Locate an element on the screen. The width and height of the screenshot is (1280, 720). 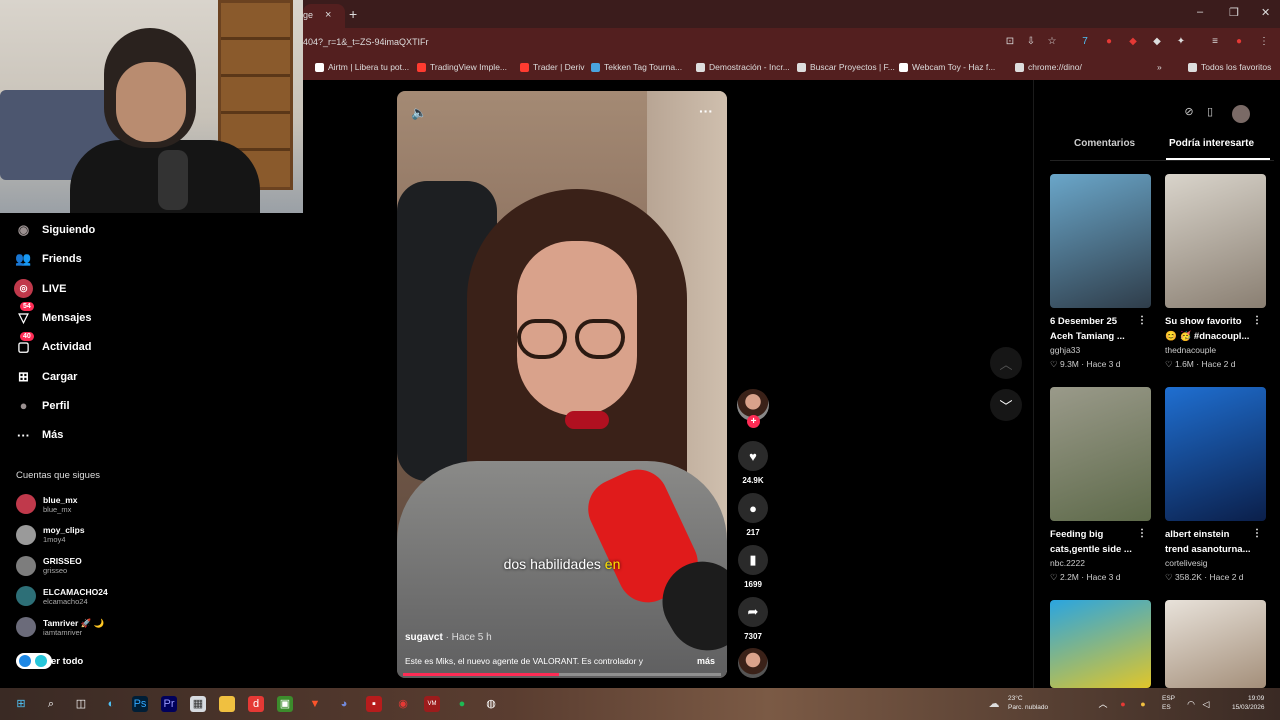
video-author-line: sugavct · Hace 5 h is located at coordinates (448, 637).